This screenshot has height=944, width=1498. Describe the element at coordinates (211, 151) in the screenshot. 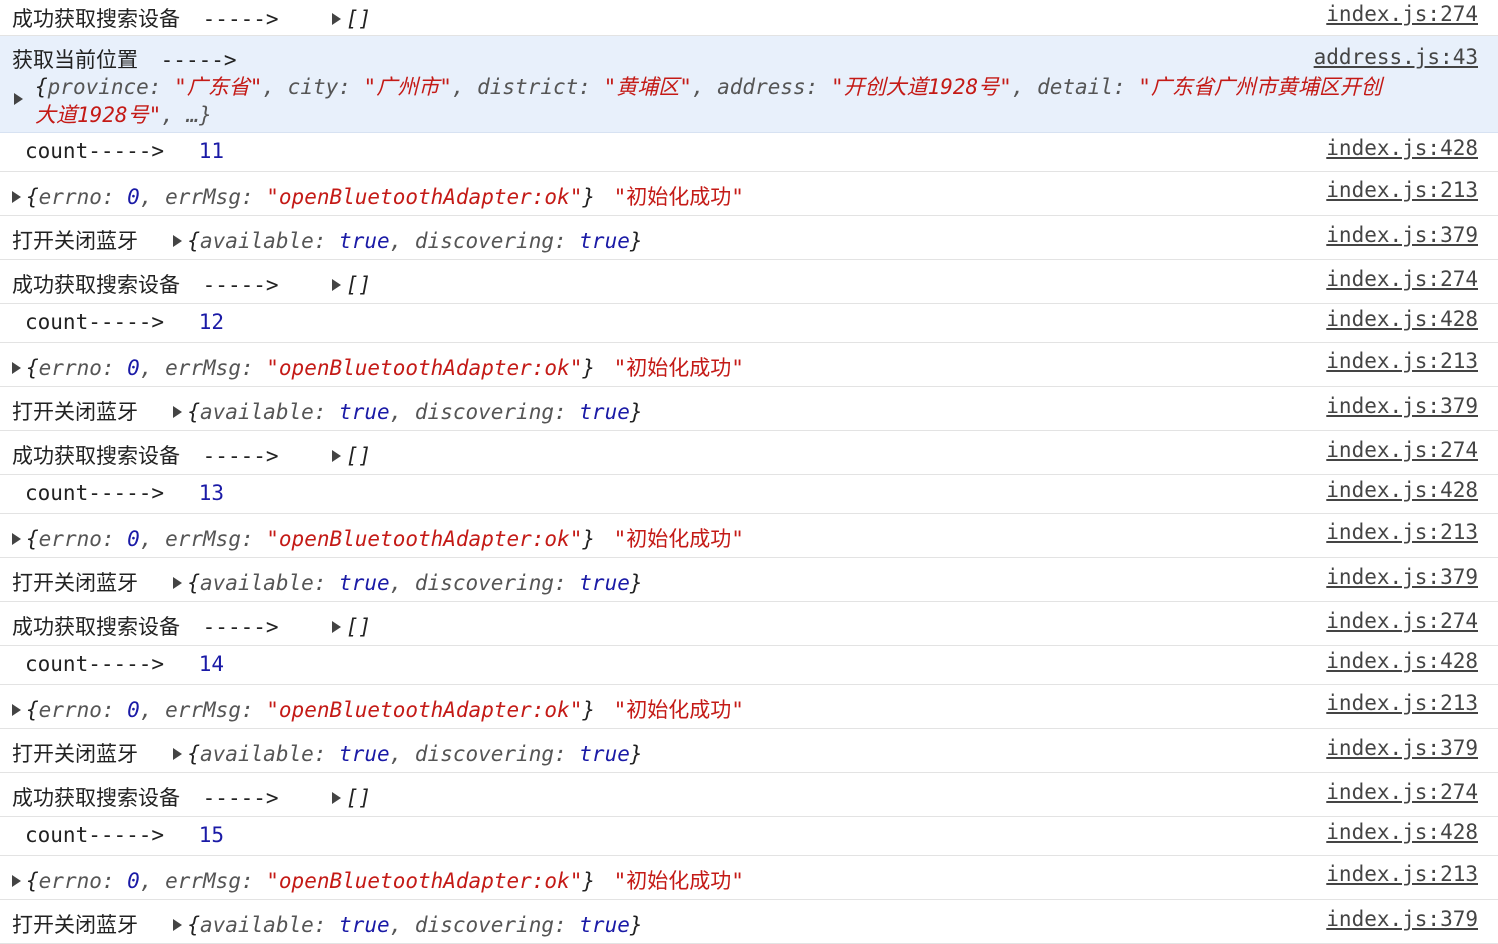

I see `count-value: 11` at that location.